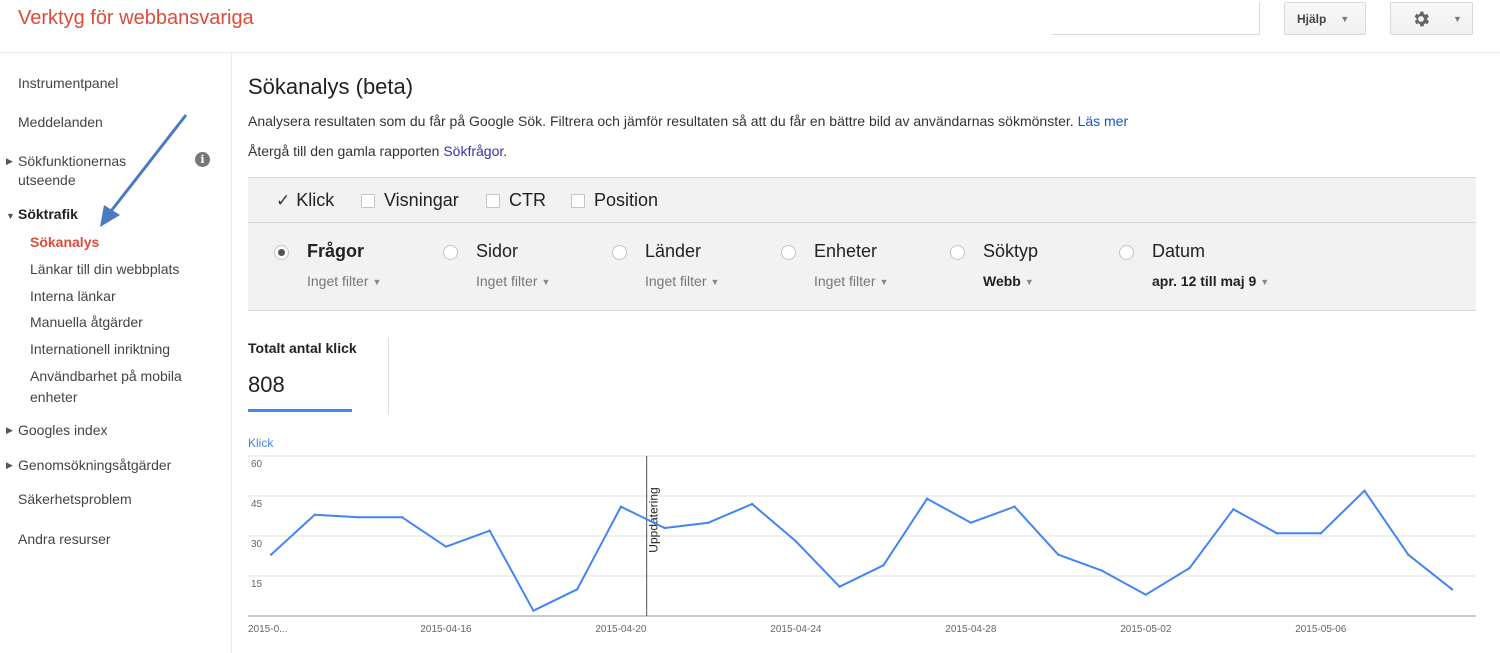  I want to click on y-tick-label: 60, so click(257, 464).